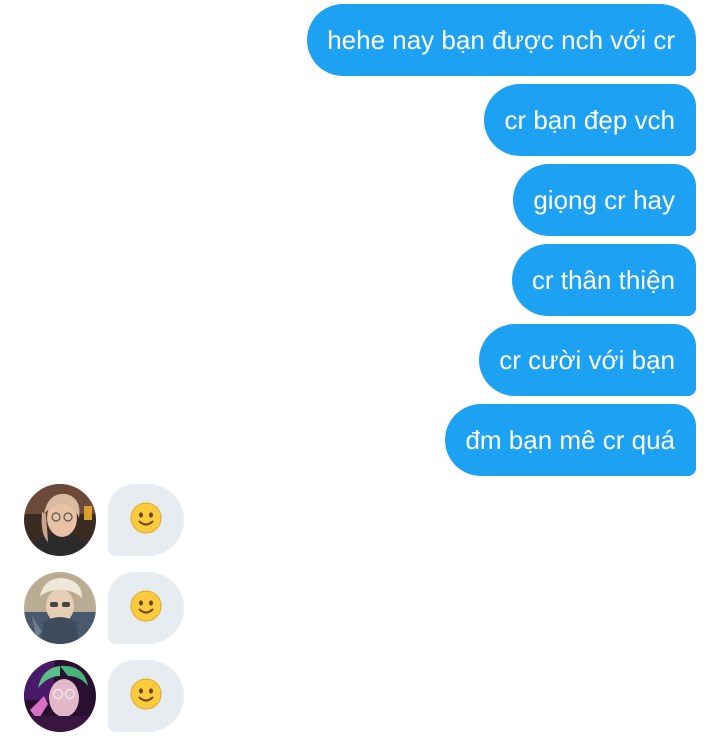 Image resolution: width=720 pixels, height=743 pixels. I want to click on message-text: giọng cr hay, so click(604, 200).